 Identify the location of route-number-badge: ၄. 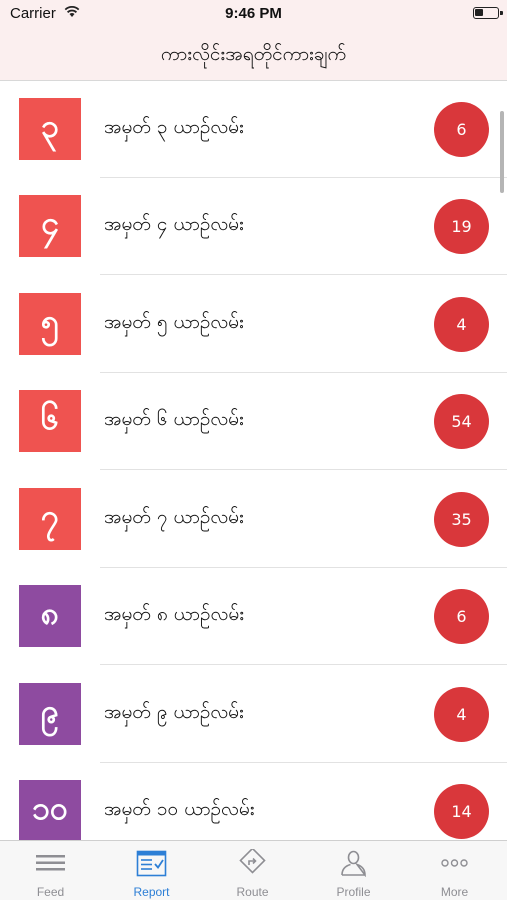
(50, 226).